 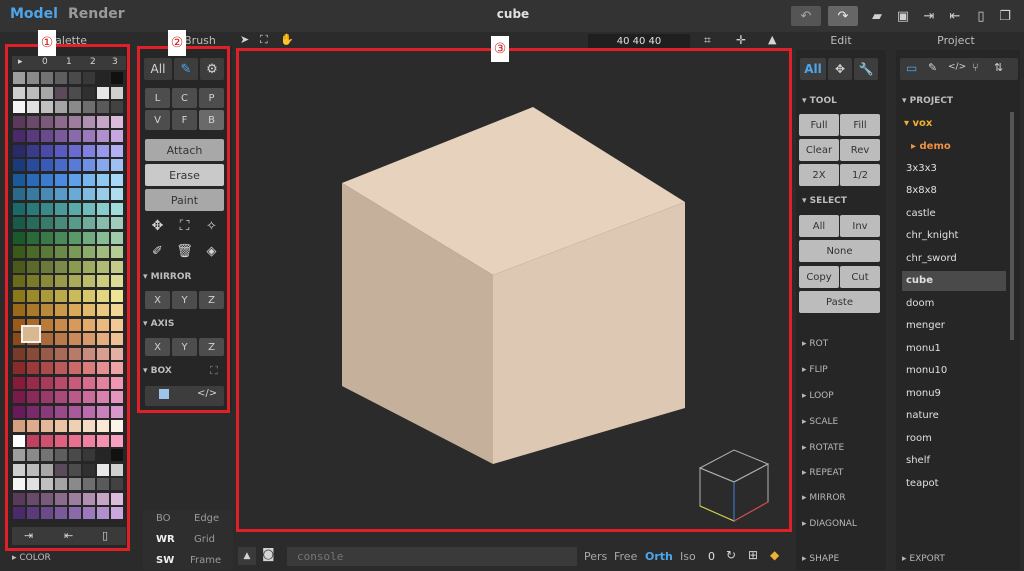 What do you see at coordinates (184, 175) in the screenshot?
I see `erase-button: Erase` at bounding box center [184, 175].